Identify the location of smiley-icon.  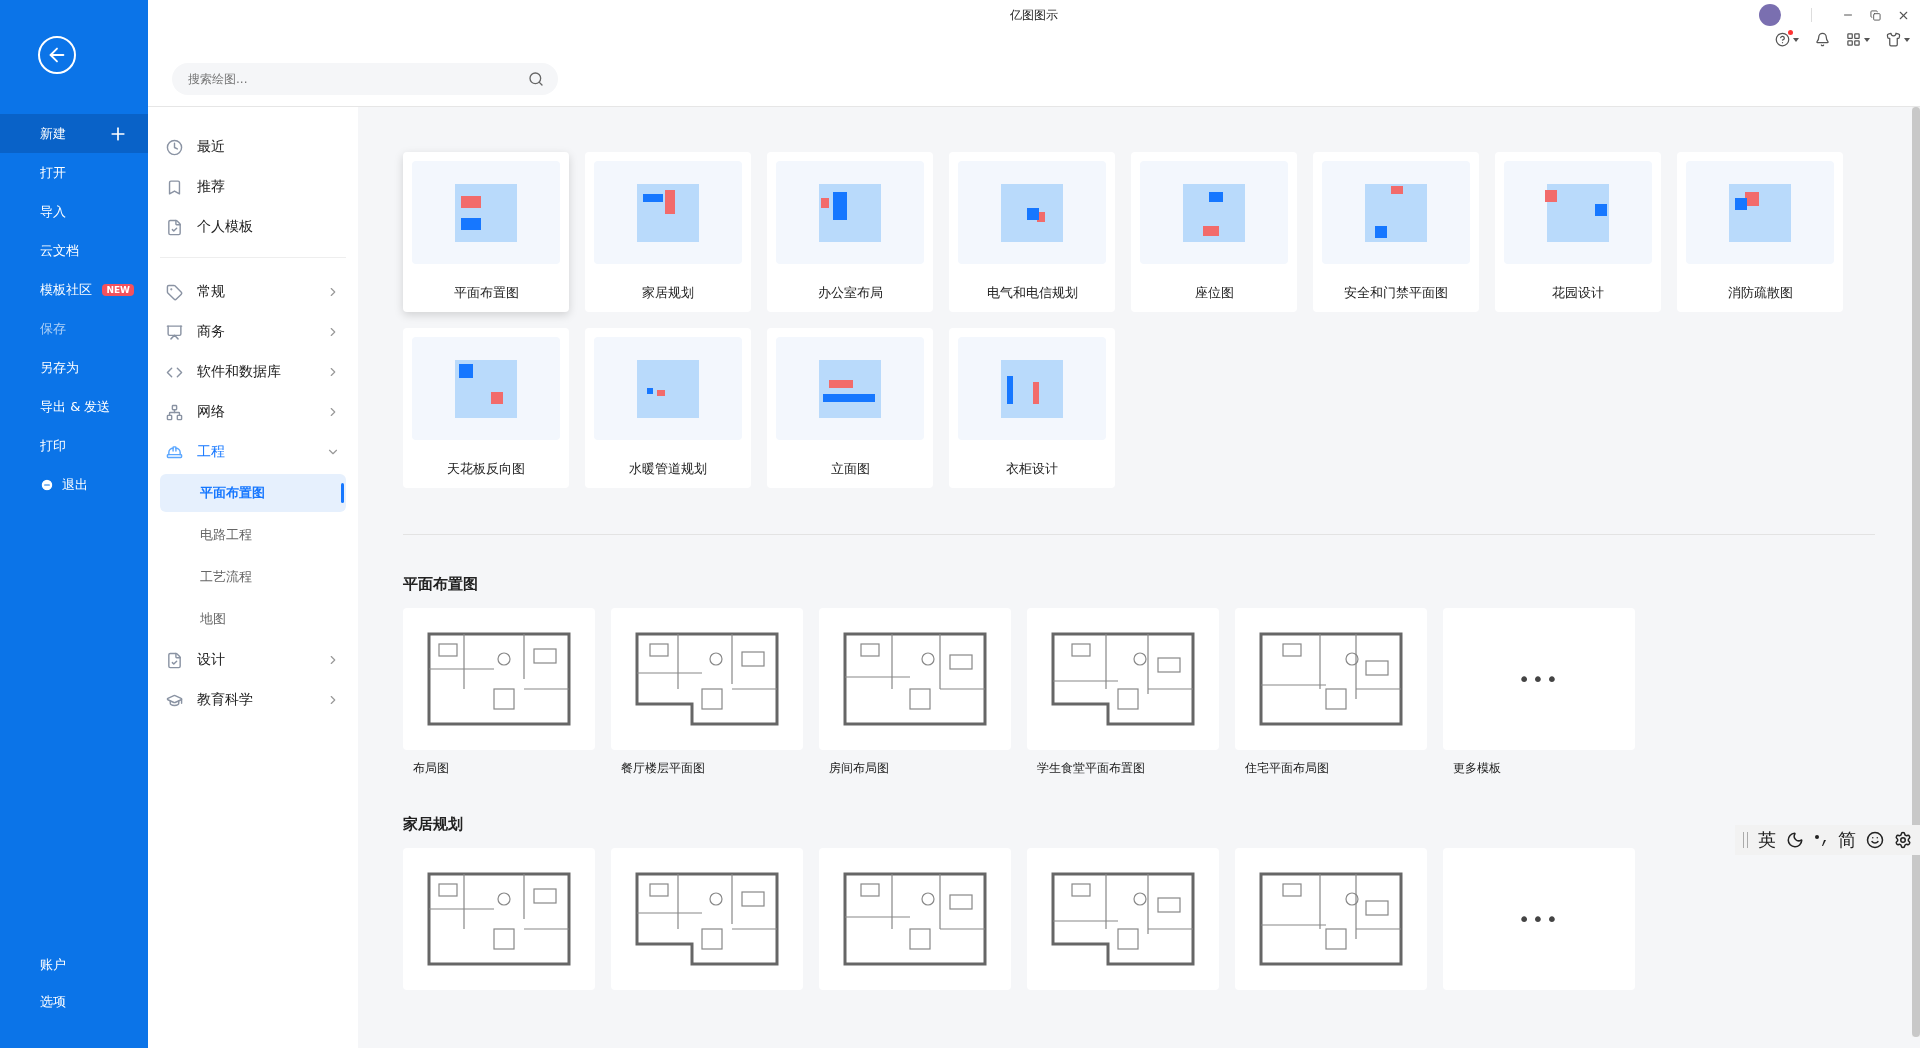
(1875, 840).